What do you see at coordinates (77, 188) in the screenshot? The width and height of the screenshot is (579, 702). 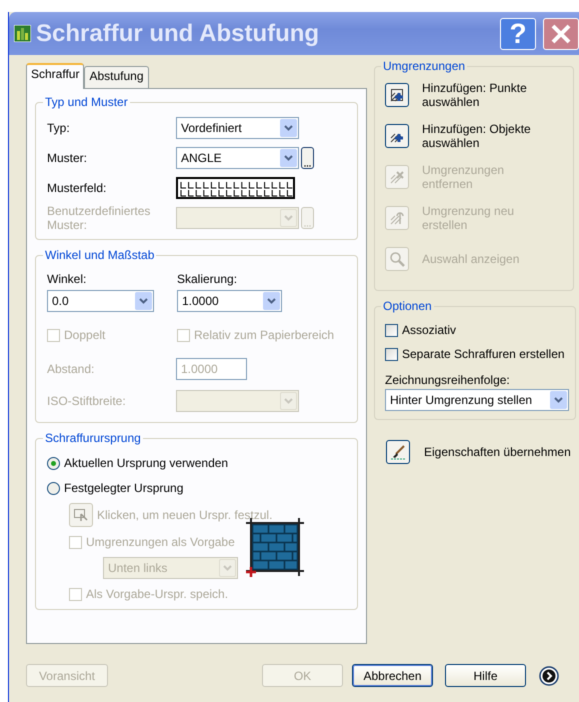 I see `field-label: Musterfeld:` at bounding box center [77, 188].